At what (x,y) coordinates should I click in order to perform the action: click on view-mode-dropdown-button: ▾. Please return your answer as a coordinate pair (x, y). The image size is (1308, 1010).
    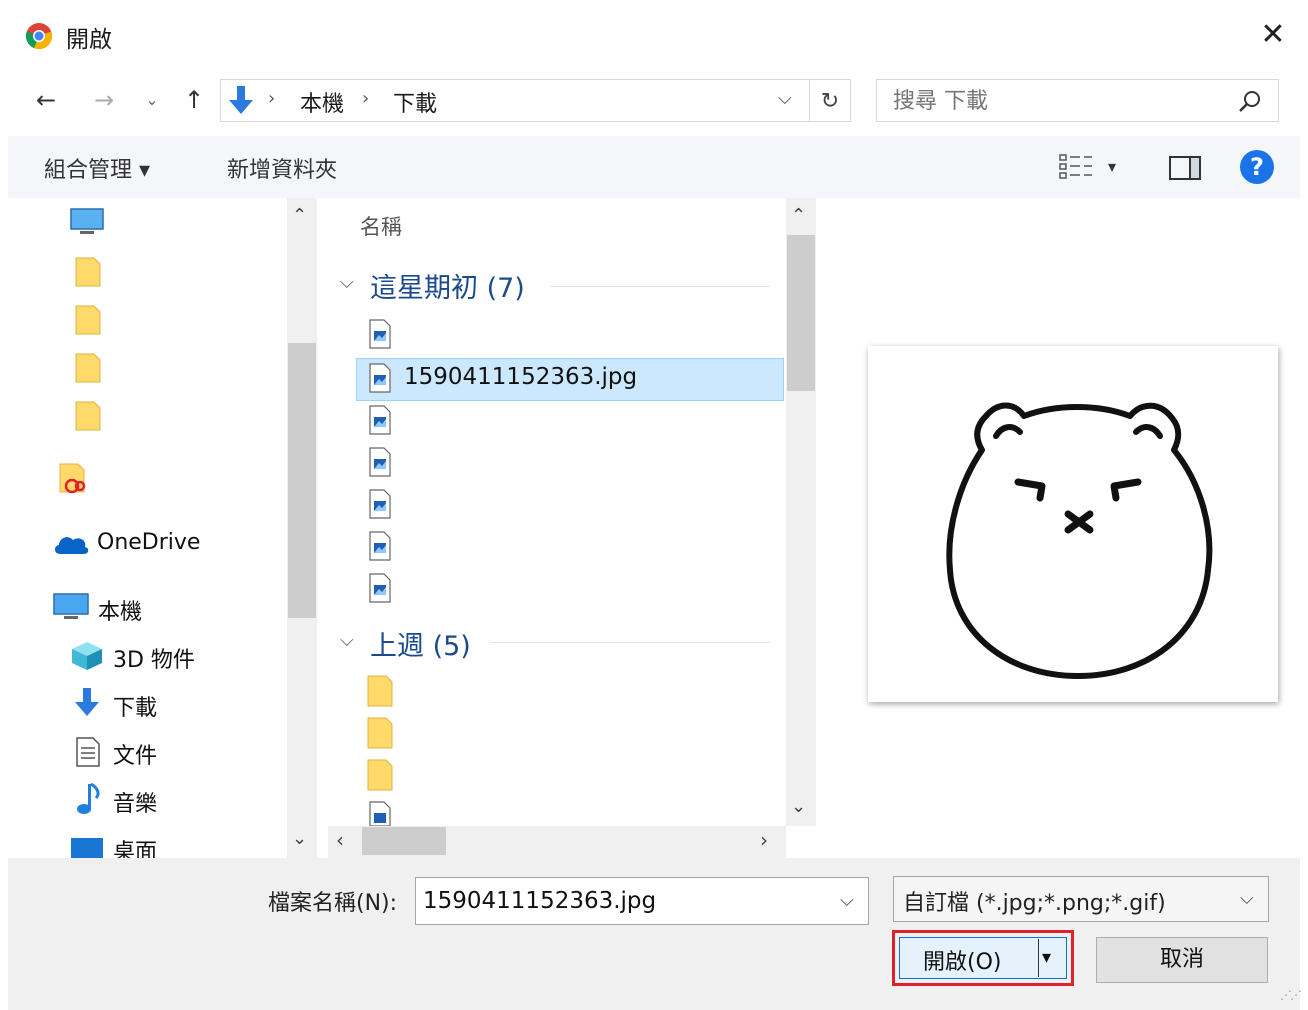
    Looking at the image, I should click on (1112, 166).